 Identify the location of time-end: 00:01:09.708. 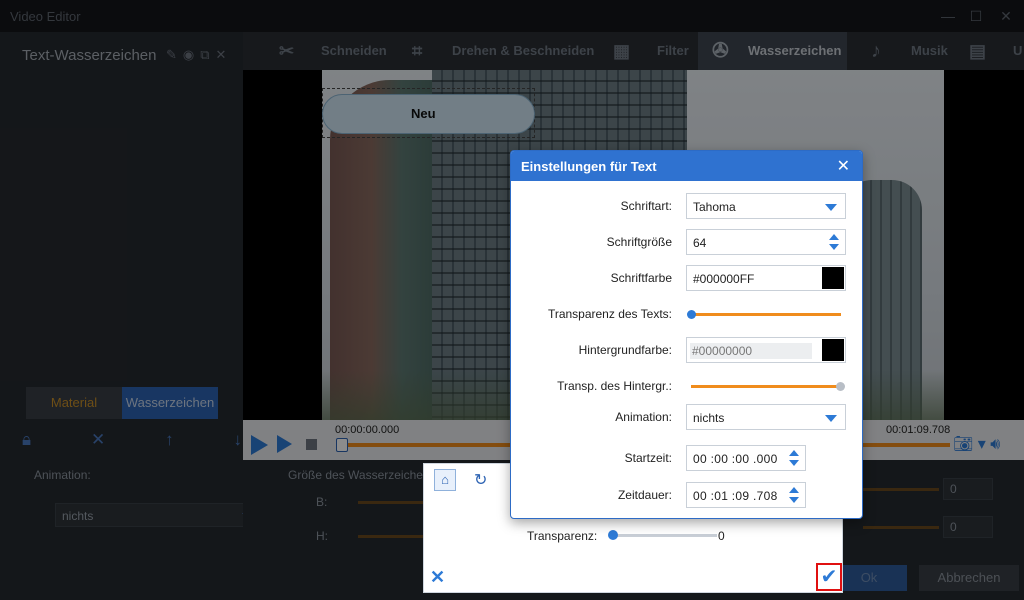
(918, 430).